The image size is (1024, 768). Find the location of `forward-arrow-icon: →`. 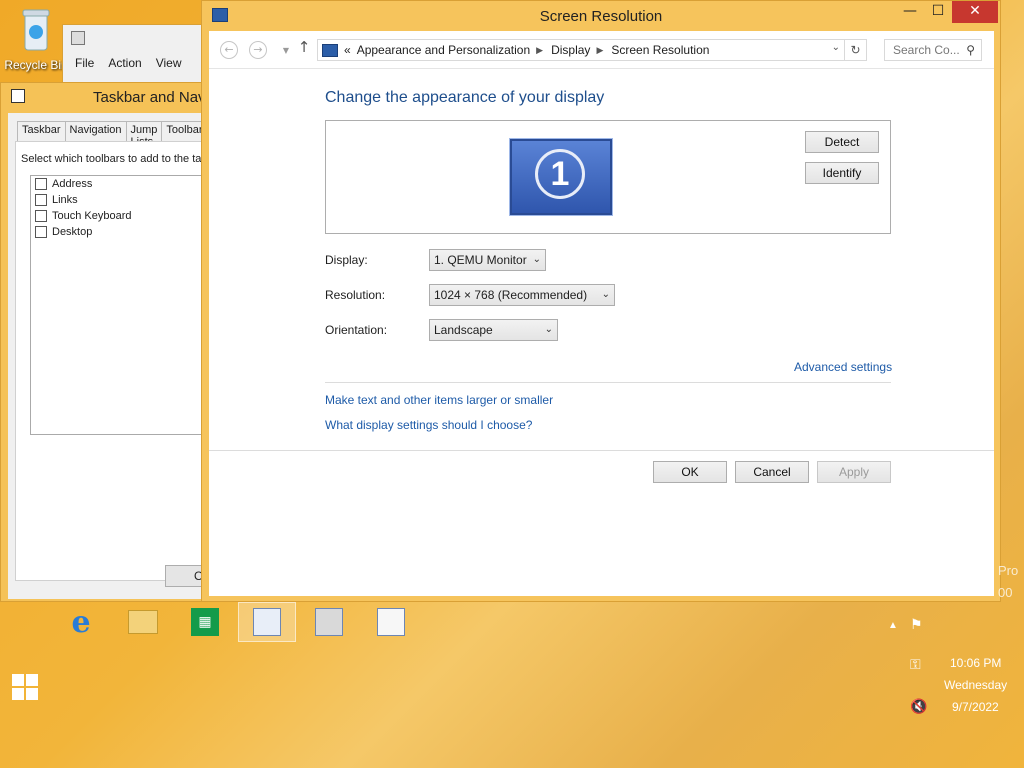

forward-arrow-icon: → is located at coordinates (258, 50).